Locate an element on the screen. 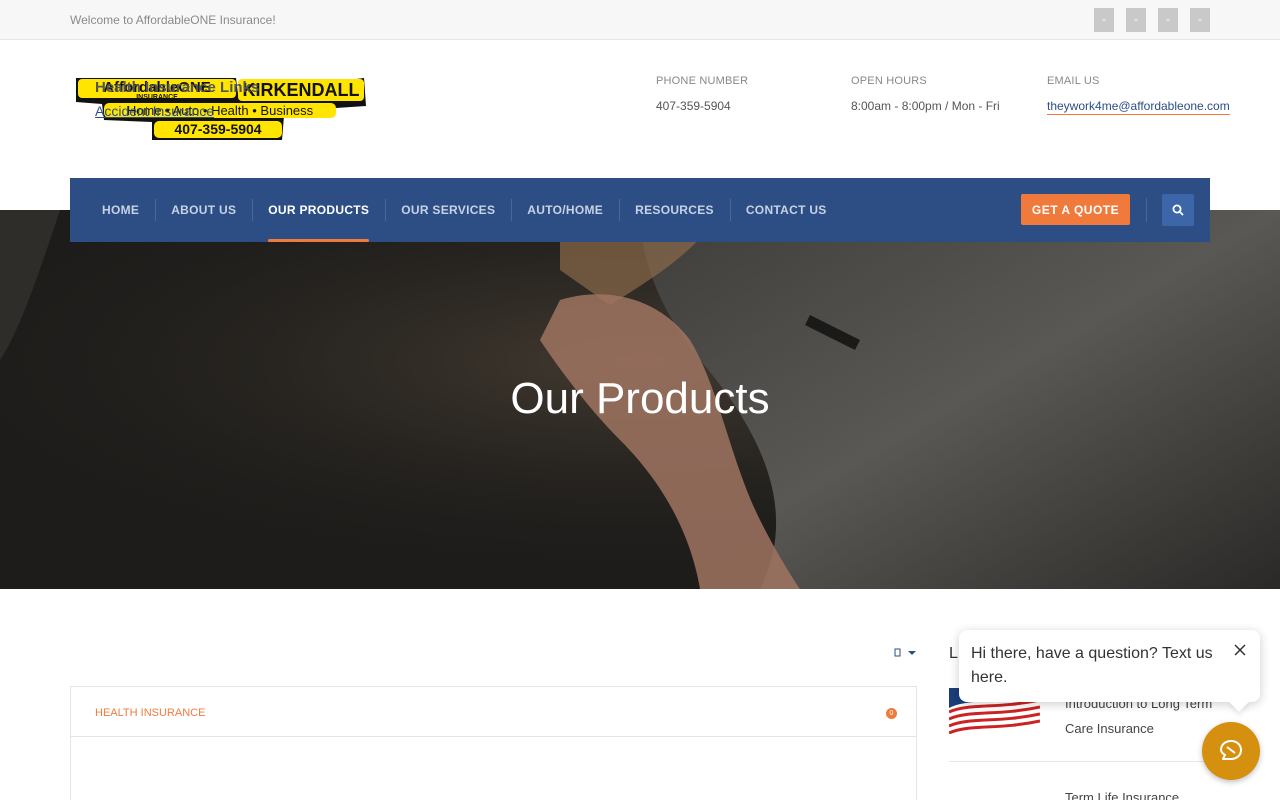 The height and width of the screenshot is (800, 1280). facebook-icon: ▫ is located at coordinates (1104, 20).